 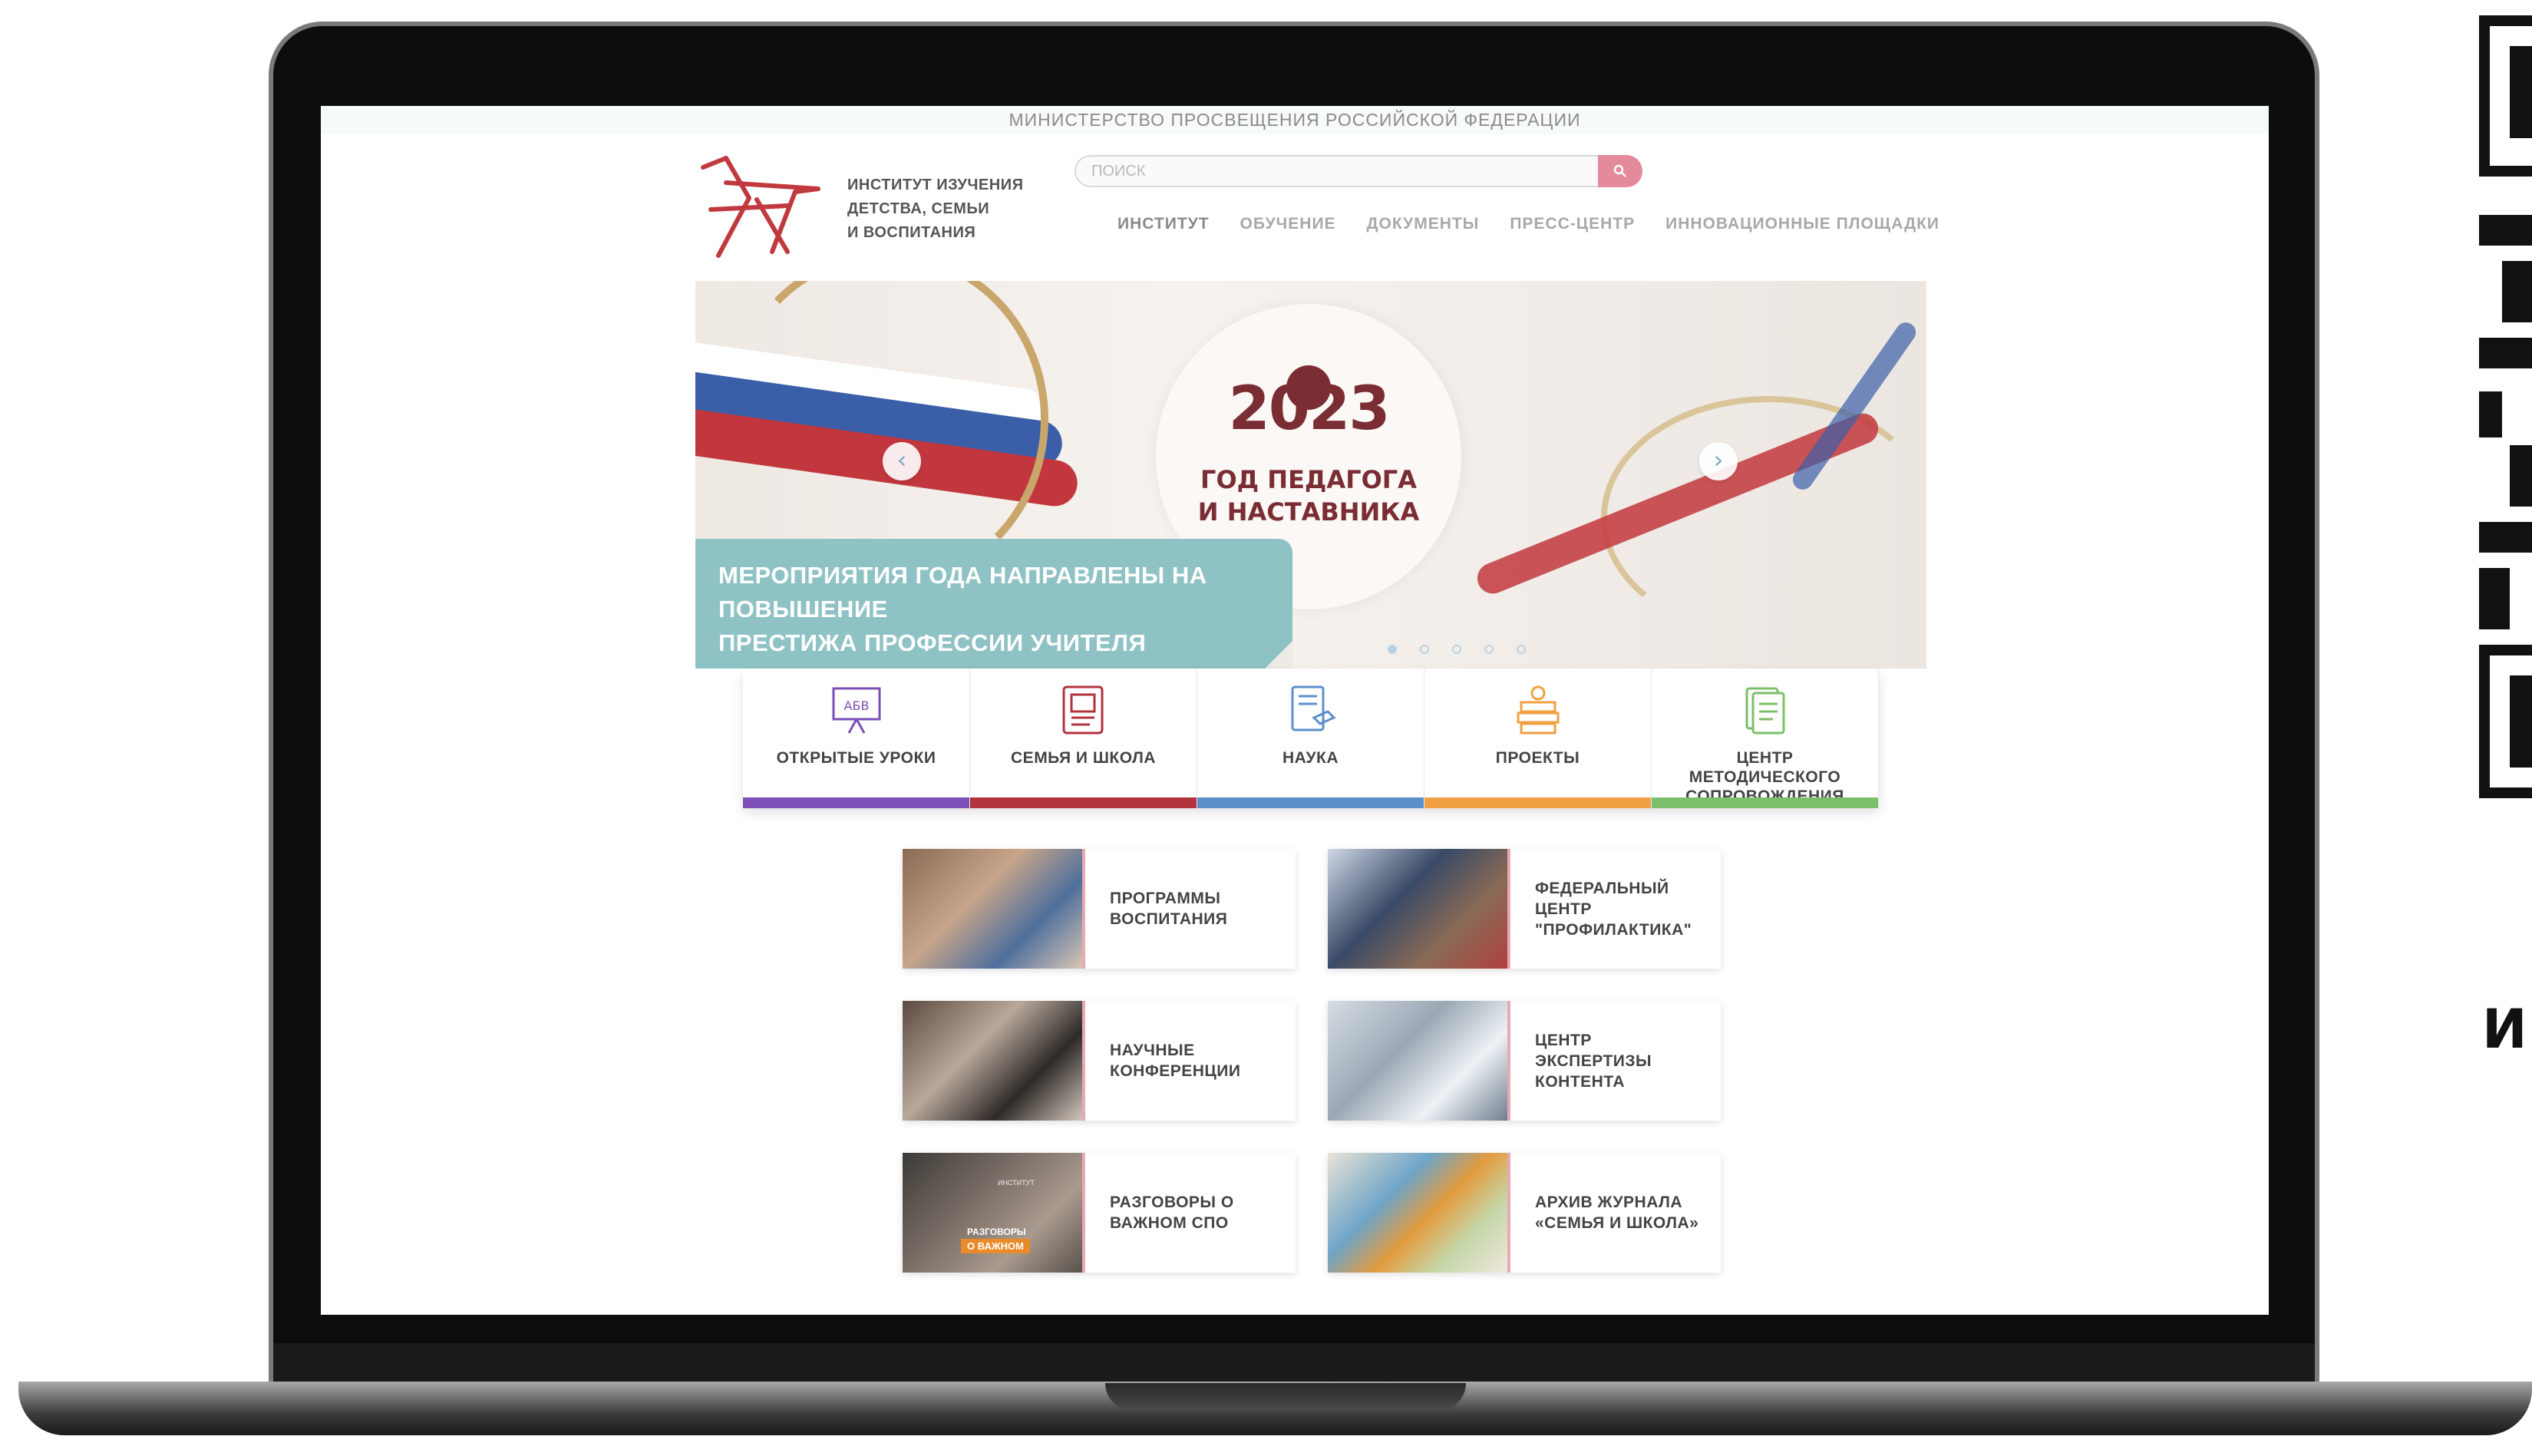 What do you see at coordinates (1083, 738) in the screenshot?
I see `category-family-school: СЕМЬЯ И ШКОЛА` at bounding box center [1083, 738].